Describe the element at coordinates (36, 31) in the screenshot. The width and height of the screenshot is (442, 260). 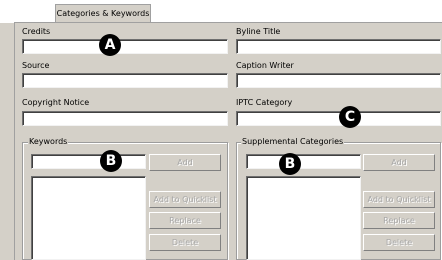
I see `credits-label: Credits` at that location.